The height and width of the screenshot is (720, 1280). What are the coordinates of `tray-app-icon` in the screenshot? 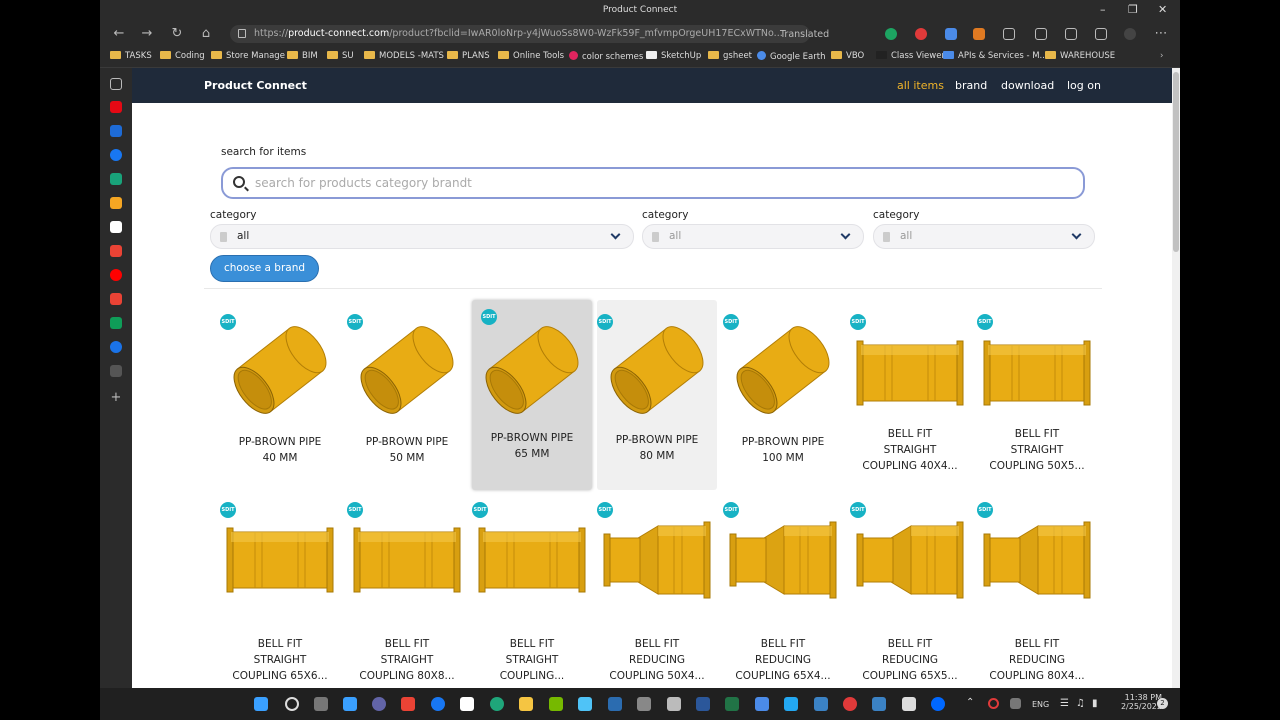 It's located at (1015, 703).